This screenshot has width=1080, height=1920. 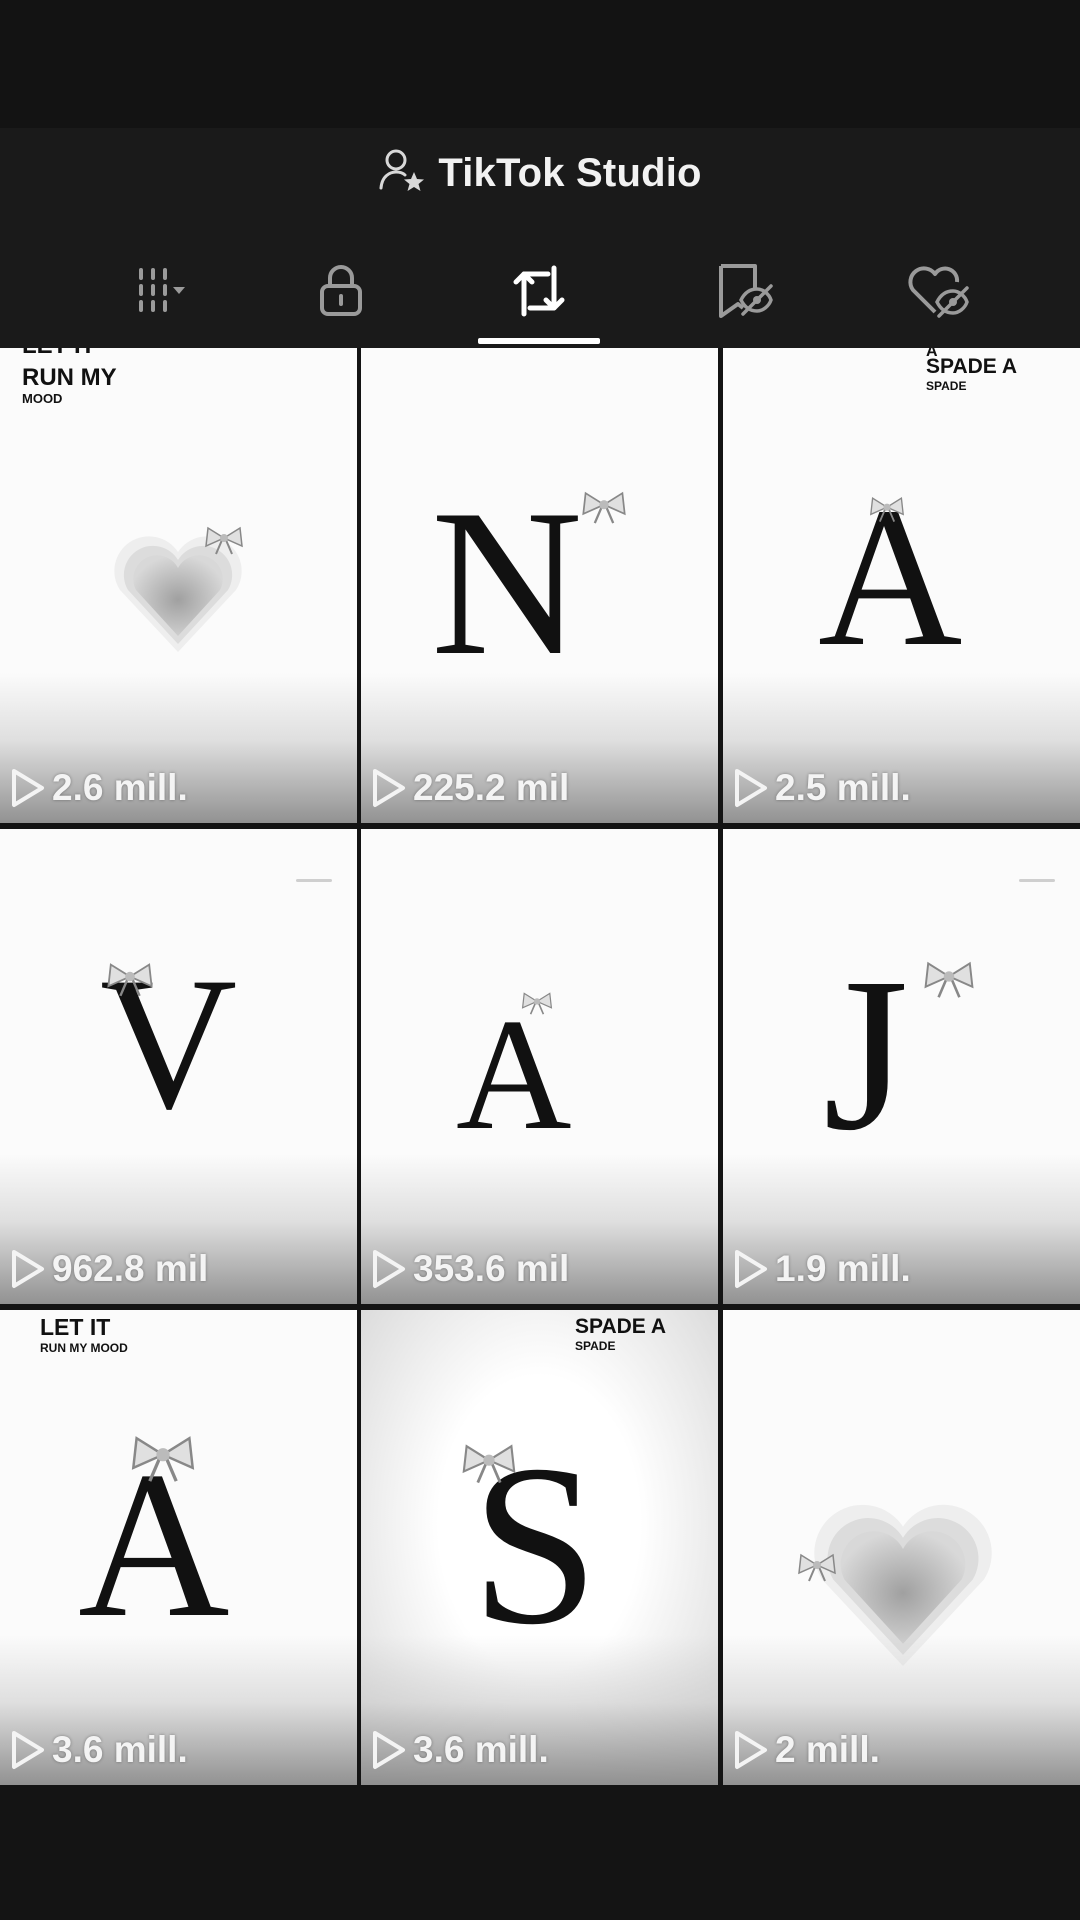 What do you see at coordinates (866, 1054) in the screenshot?
I see `tile-letter: J` at bounding box center [866, 1054].